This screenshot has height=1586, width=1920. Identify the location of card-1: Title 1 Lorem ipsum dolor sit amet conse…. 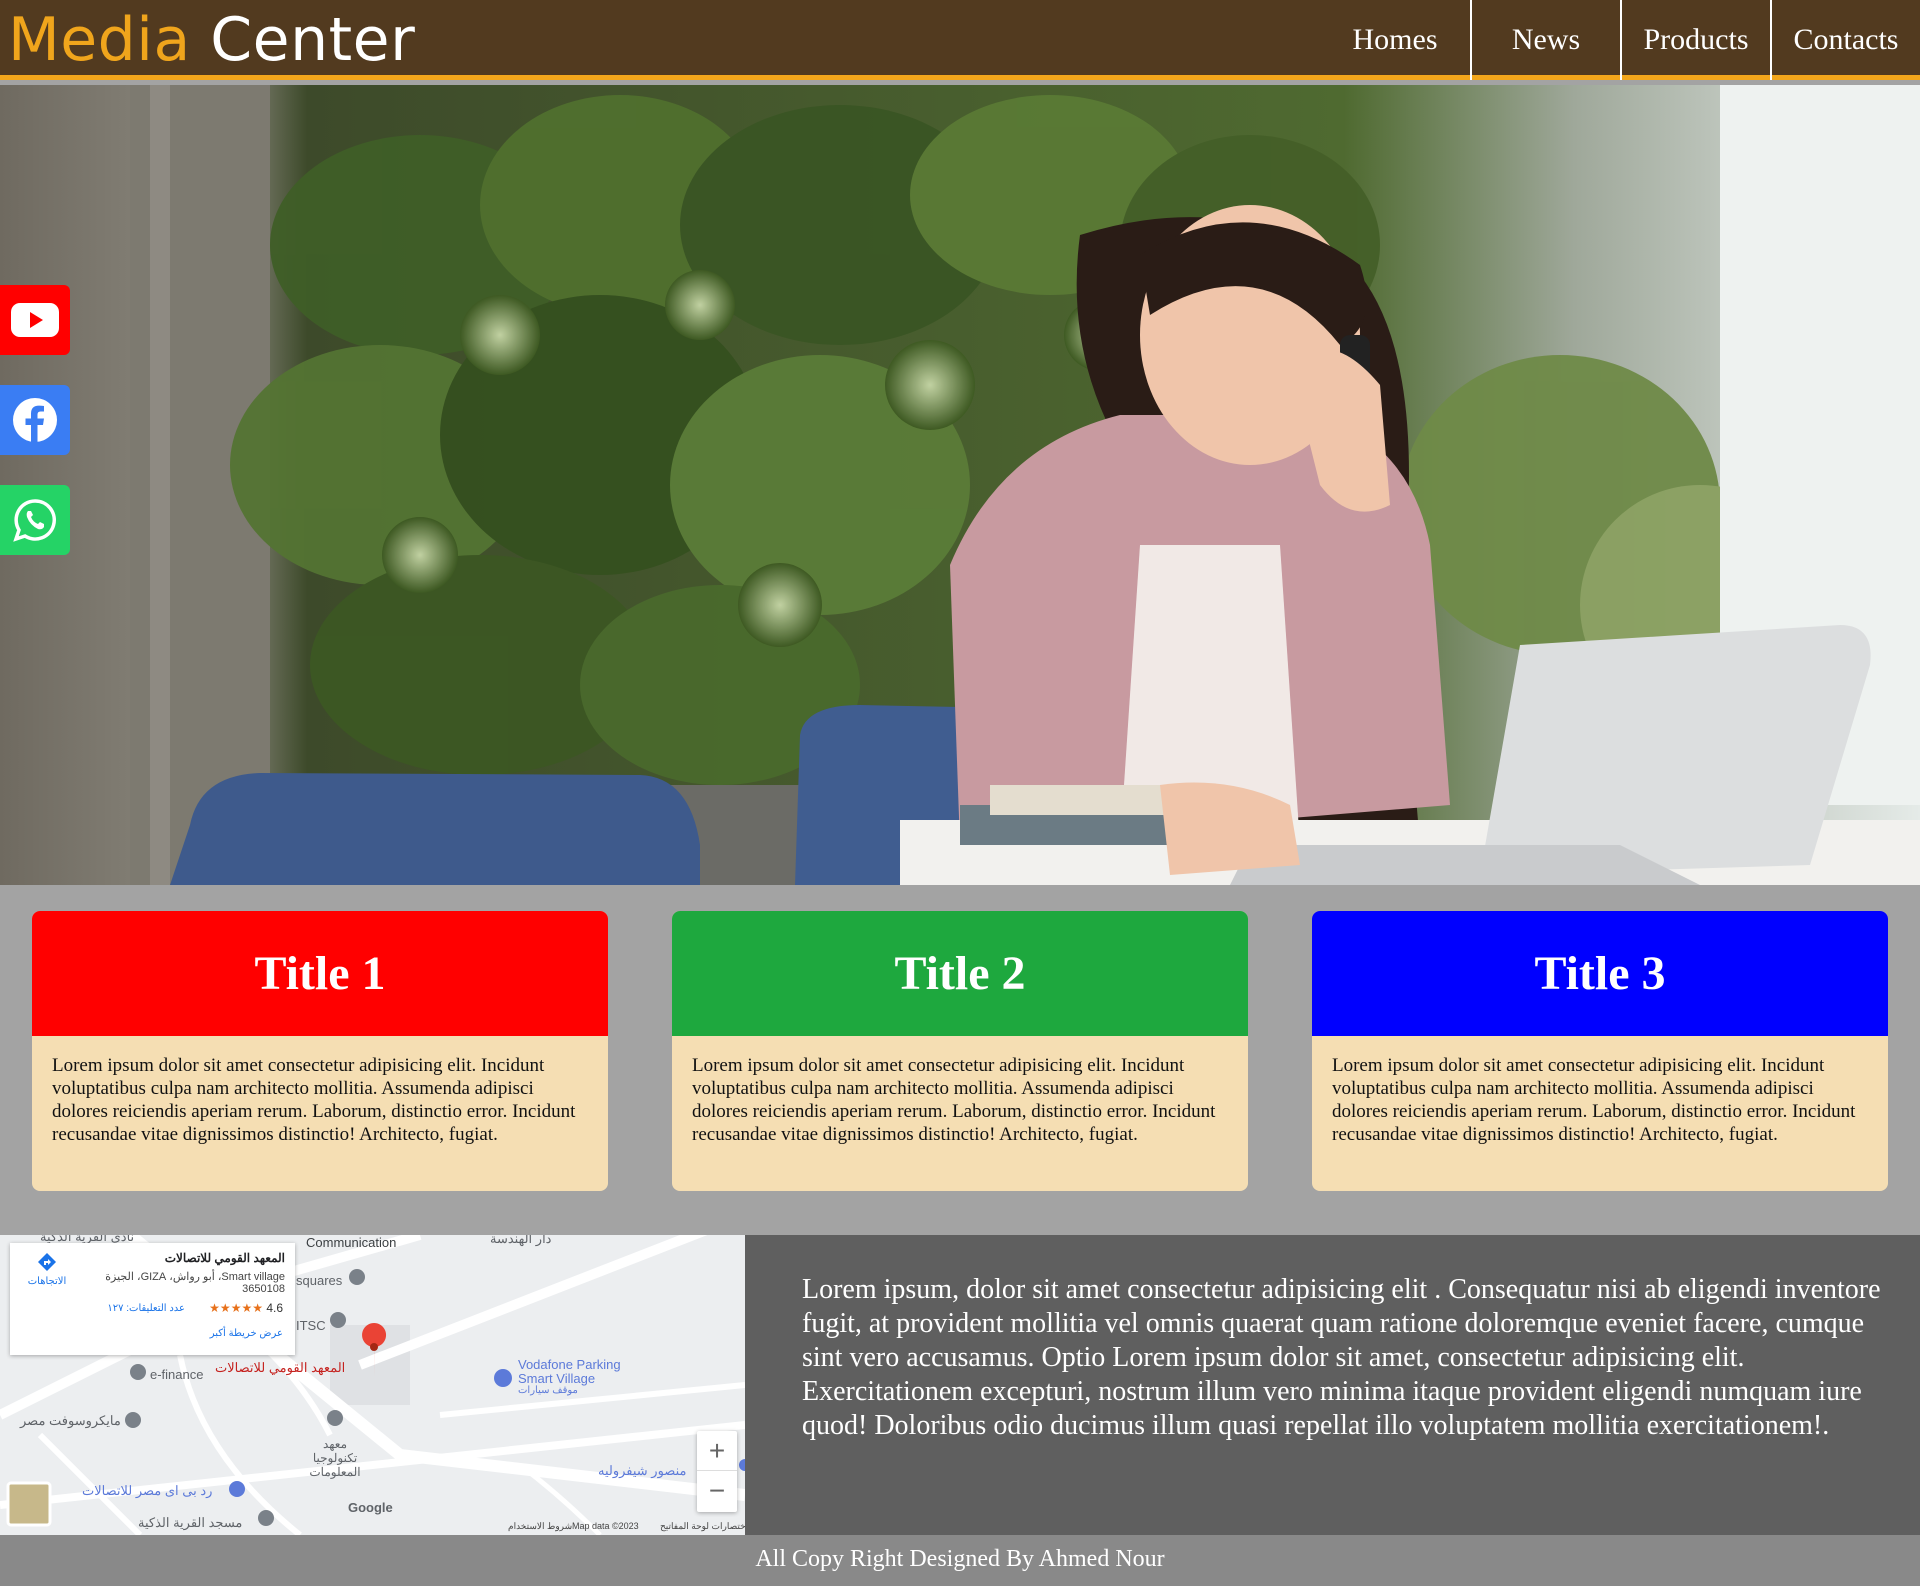
(320, 1051).